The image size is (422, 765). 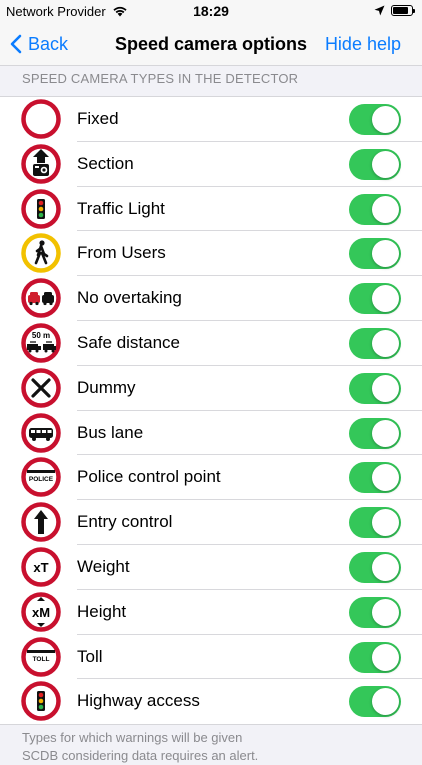 What do you see at coordinates (211, 522) in the screenshot?
I see `list-item: Entry control` at bounding box center [211, 522].